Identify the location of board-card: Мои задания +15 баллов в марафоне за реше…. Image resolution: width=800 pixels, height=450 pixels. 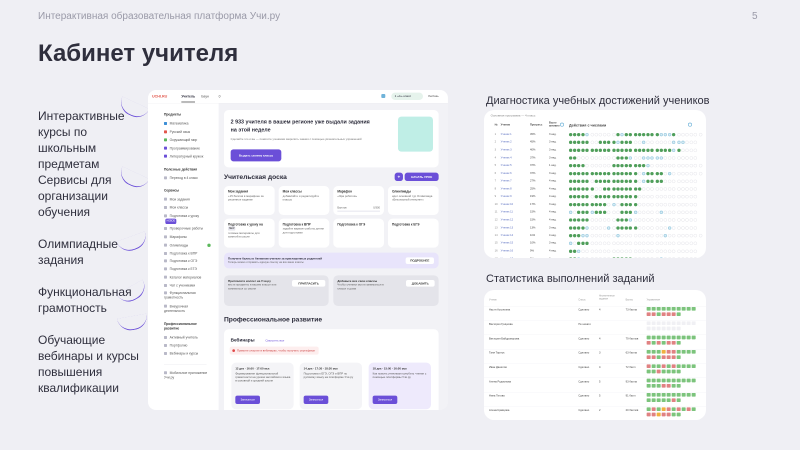
(249, 200).